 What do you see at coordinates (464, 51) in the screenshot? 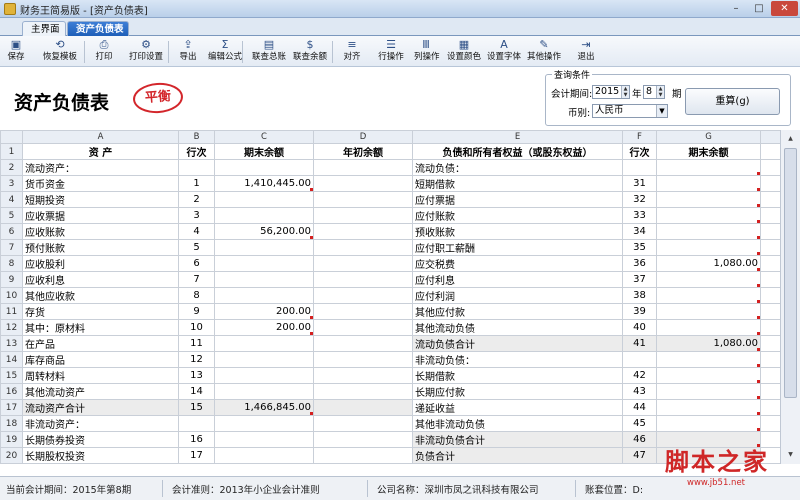
I see `toolbar-button-color: ▦ 设置颜色` at bounding box center [464, 51].